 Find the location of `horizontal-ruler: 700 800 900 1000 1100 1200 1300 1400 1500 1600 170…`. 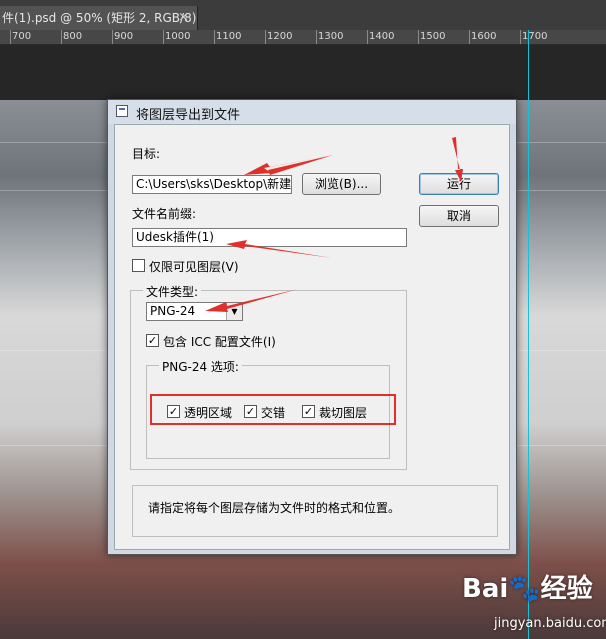

horizontal-ruler: 700 800 900 1000 1100 1200 1300 1400 1500 1600 170… is located at coordinates (303, 37).